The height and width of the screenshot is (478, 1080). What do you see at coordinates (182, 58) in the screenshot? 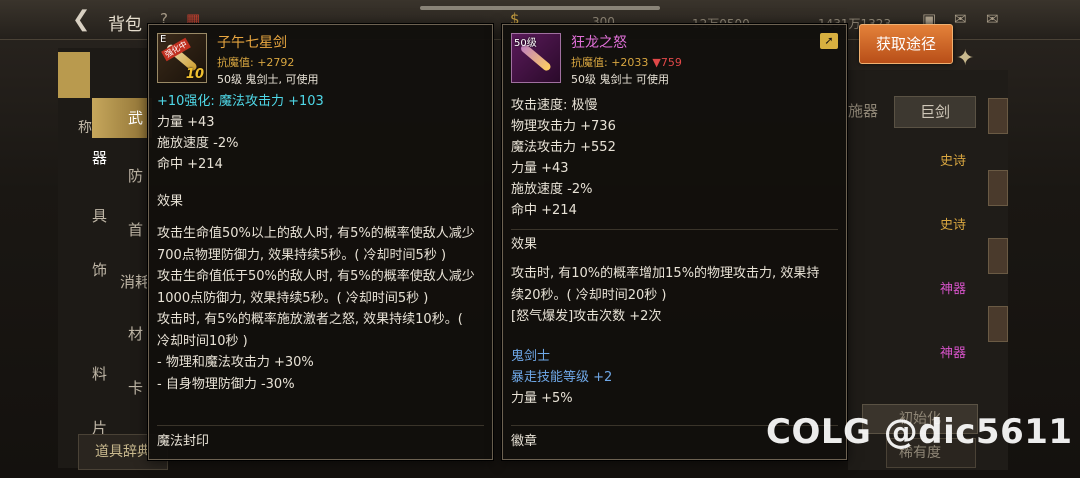
I see `weapon-icon: E 强化中 10` at bounding box center [182, 58].